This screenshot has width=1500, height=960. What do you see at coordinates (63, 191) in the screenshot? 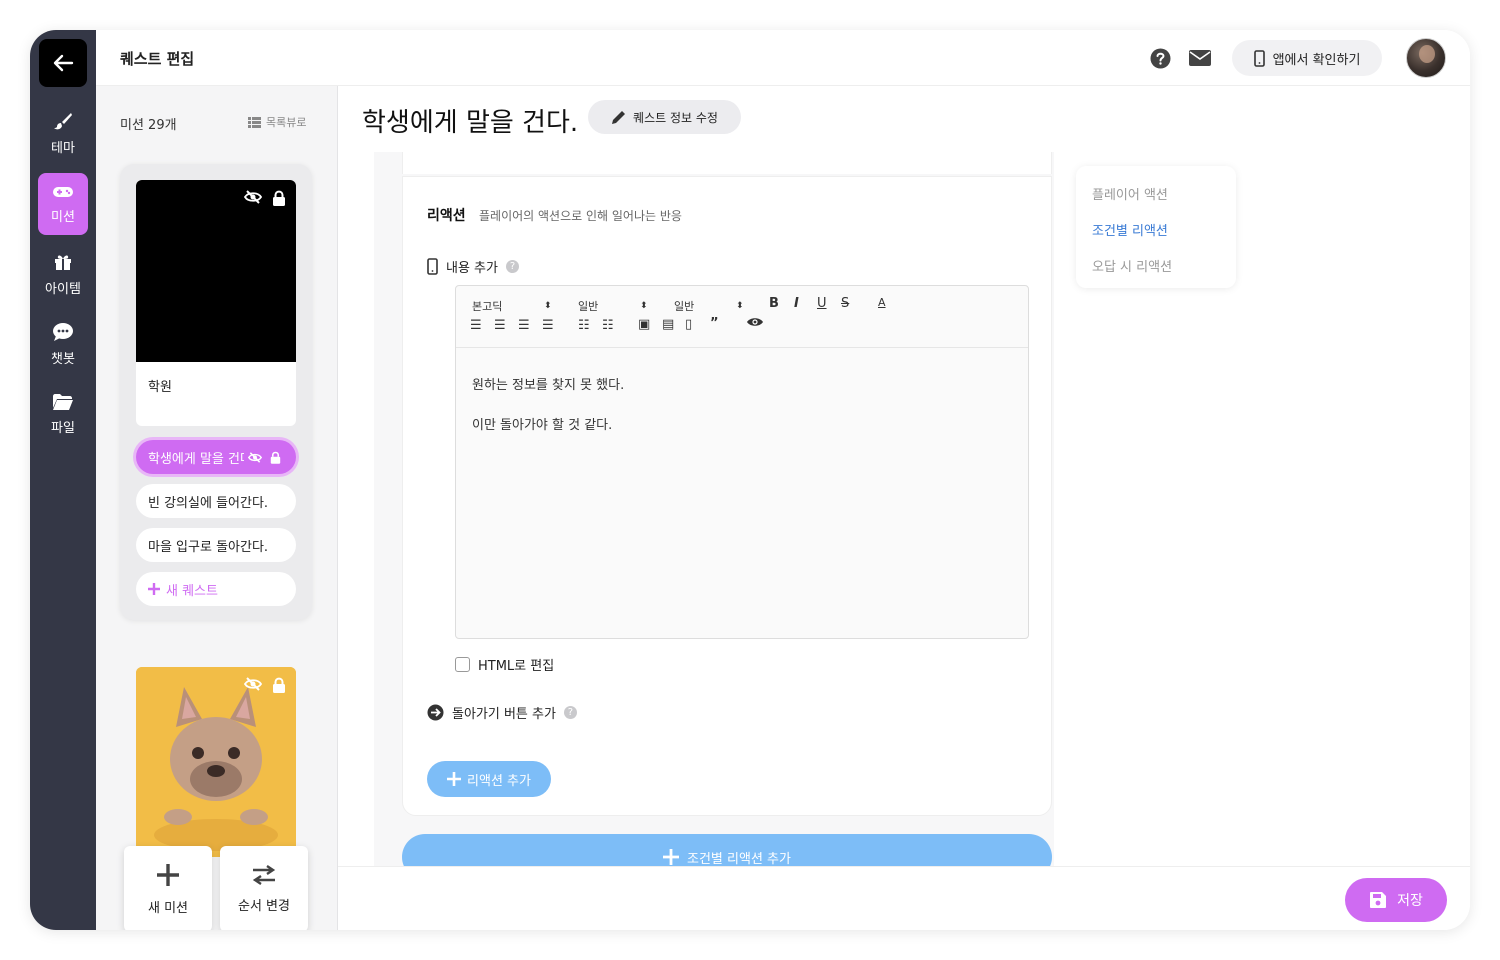
I see `gamepad-icon` at bounding box center [63, 191].